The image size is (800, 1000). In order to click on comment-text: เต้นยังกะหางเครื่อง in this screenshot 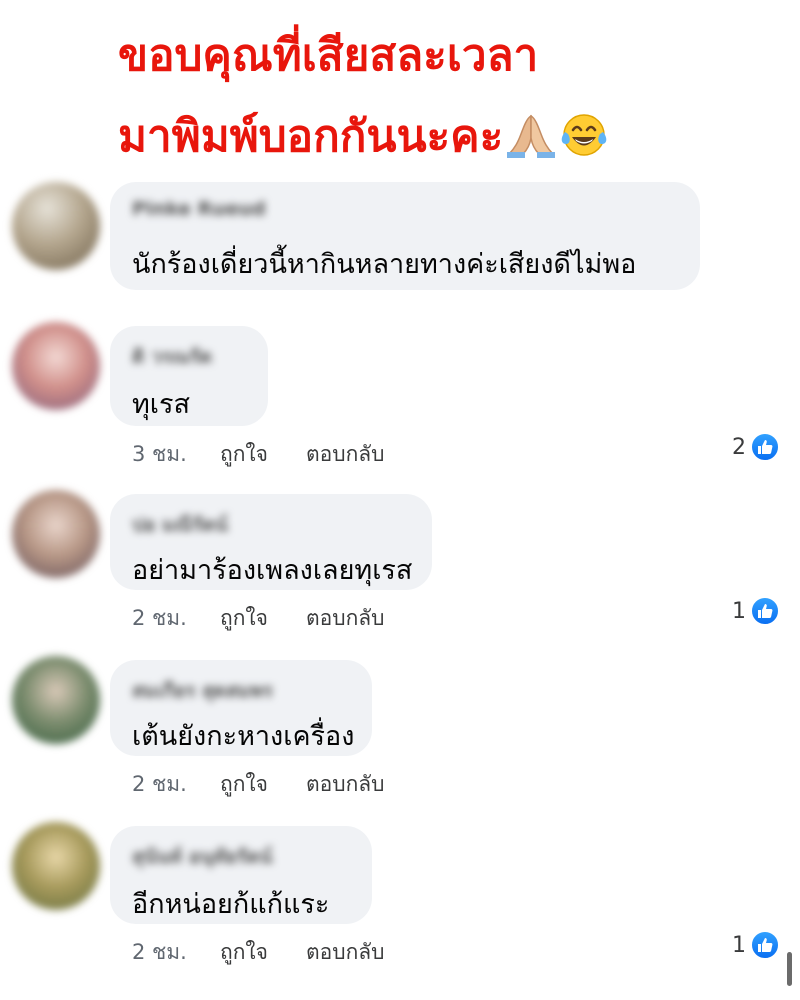, I will do `click(243, 736)`.